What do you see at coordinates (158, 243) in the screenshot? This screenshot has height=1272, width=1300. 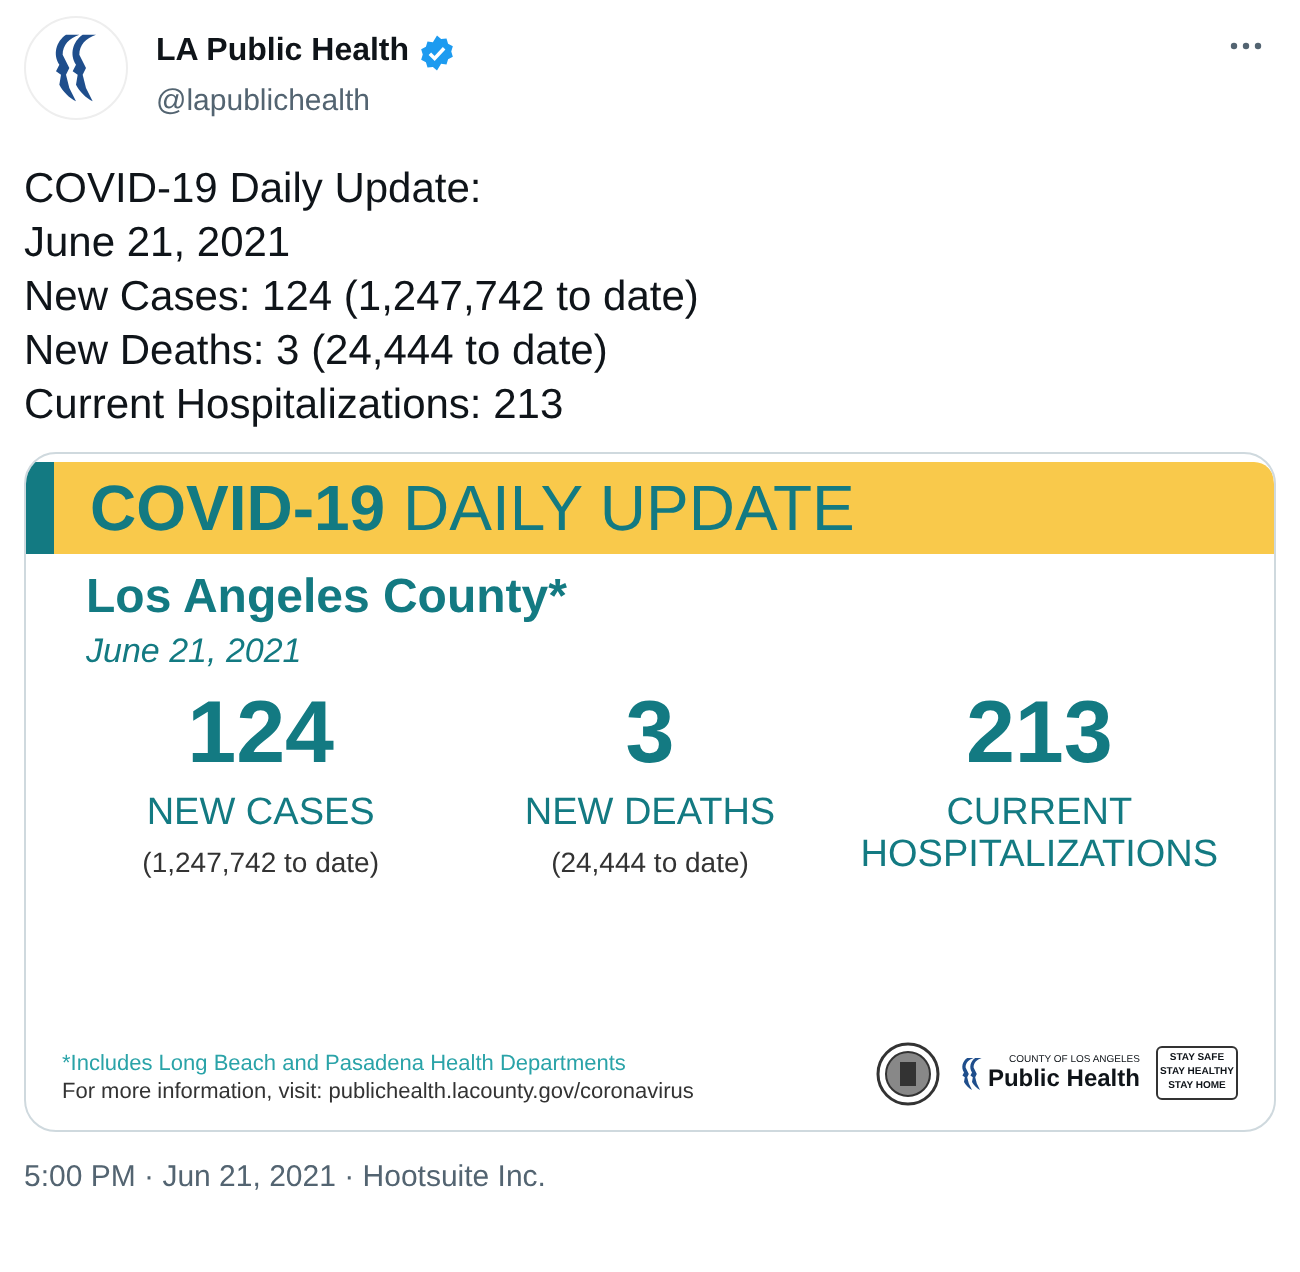 I see `tweet-text-line: June 21, 2021` at bounding box center [158, 243].